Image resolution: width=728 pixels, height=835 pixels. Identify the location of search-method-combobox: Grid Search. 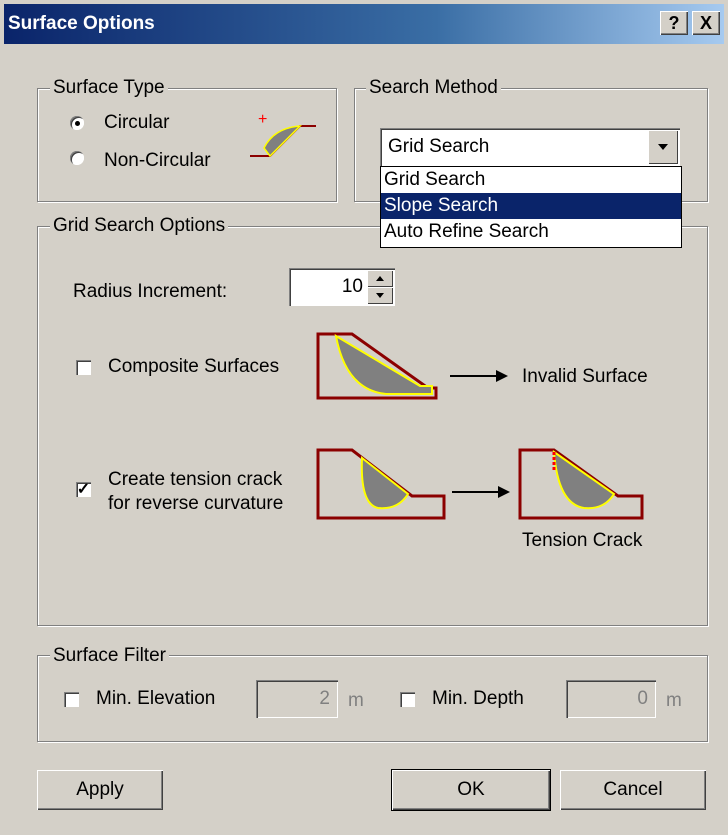
(530, 147).